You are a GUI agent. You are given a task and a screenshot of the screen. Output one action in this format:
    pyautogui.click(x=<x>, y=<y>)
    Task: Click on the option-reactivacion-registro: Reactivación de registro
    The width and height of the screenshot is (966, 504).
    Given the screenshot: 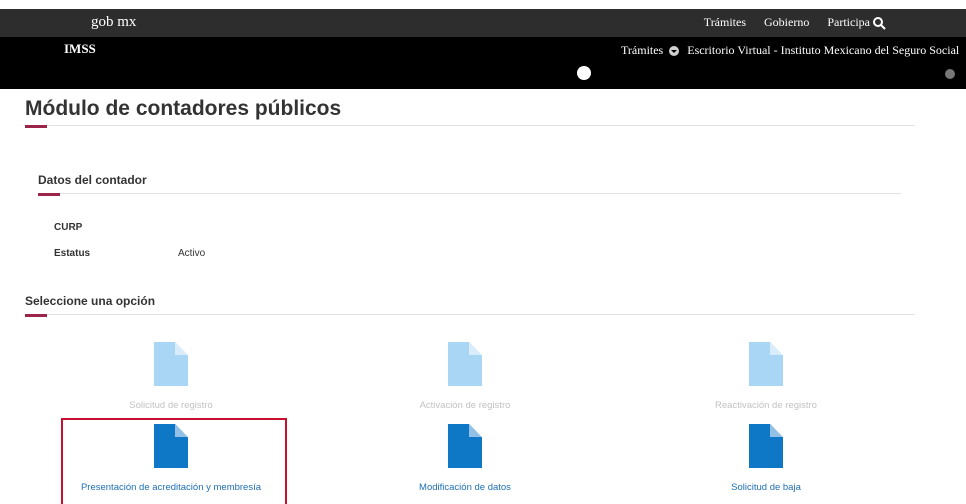 What is the action you would take?
    pyautogui.click(x=766, y=376)
    